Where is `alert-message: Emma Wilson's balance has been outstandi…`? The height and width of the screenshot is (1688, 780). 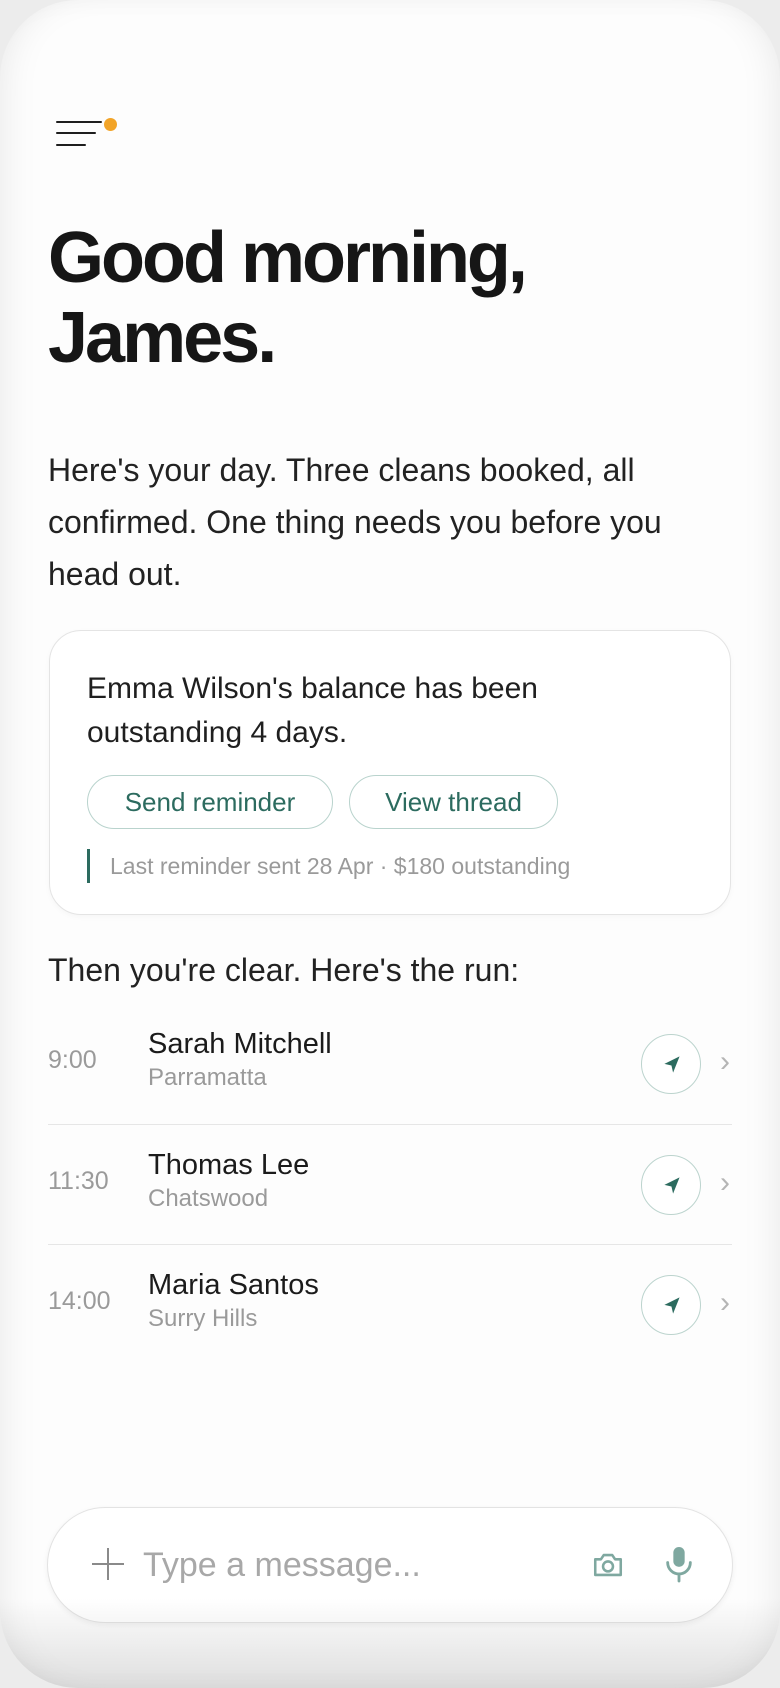
alert-message: Emma Wilson's balance has been outstandi… is located at coordinates (312, 710).